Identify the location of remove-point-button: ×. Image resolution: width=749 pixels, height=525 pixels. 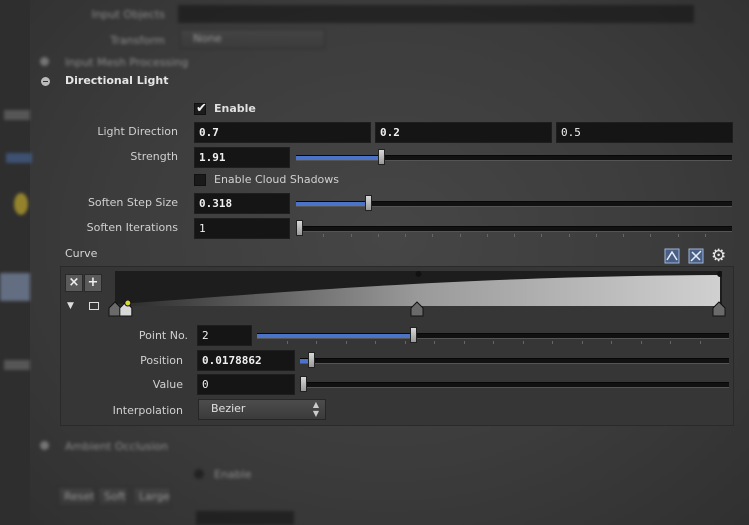
(74, 283).